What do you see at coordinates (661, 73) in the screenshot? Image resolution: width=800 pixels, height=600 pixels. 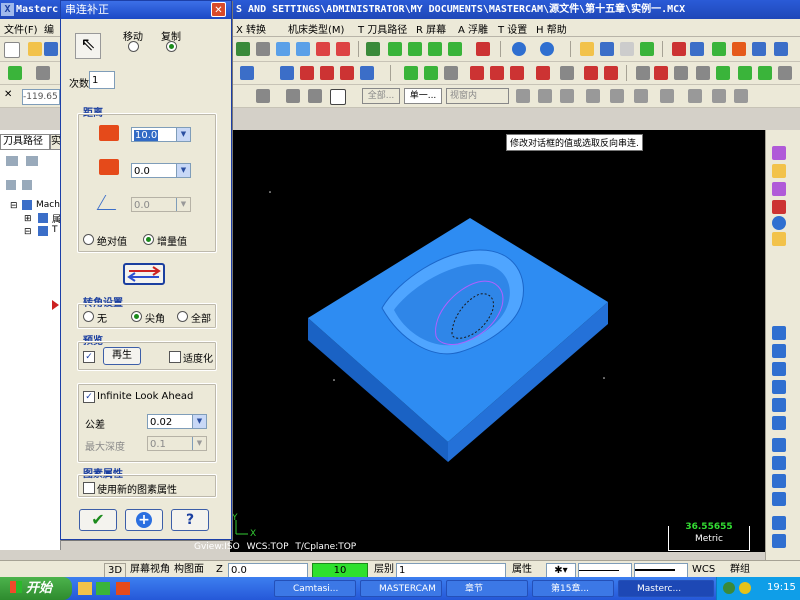 I see `drill-icon` at bounding box center [661, 73].